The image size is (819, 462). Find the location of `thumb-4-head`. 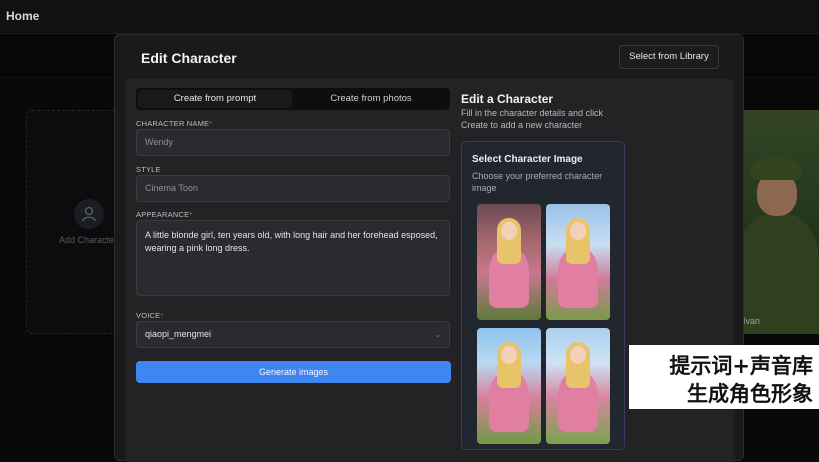

thumb-4-head is located at coordinates (578, 355).